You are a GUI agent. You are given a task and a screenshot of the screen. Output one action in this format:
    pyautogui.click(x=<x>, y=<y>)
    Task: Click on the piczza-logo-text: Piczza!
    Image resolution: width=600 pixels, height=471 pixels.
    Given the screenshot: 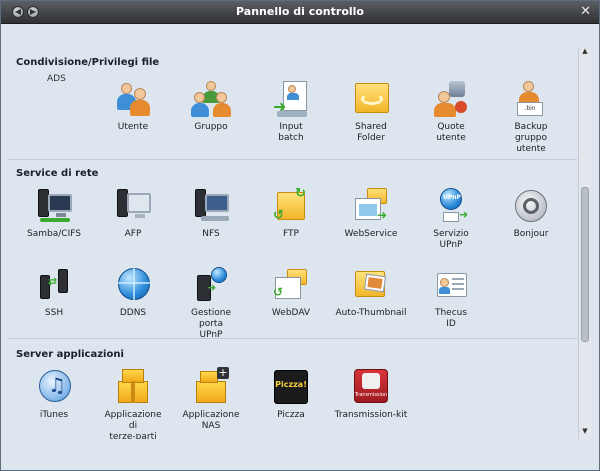 What is the action you would take?
    pyautogui.click(x=291, y=384)
    